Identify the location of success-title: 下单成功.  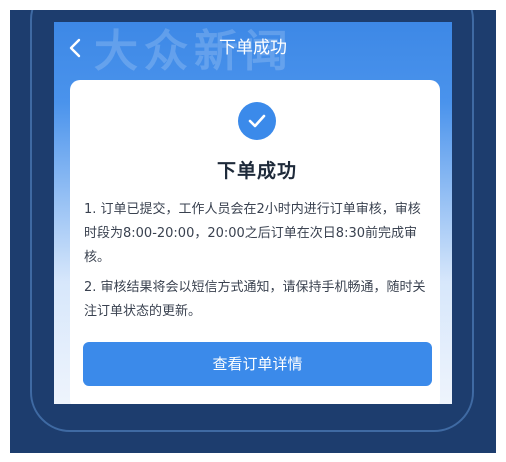
(256, 171).